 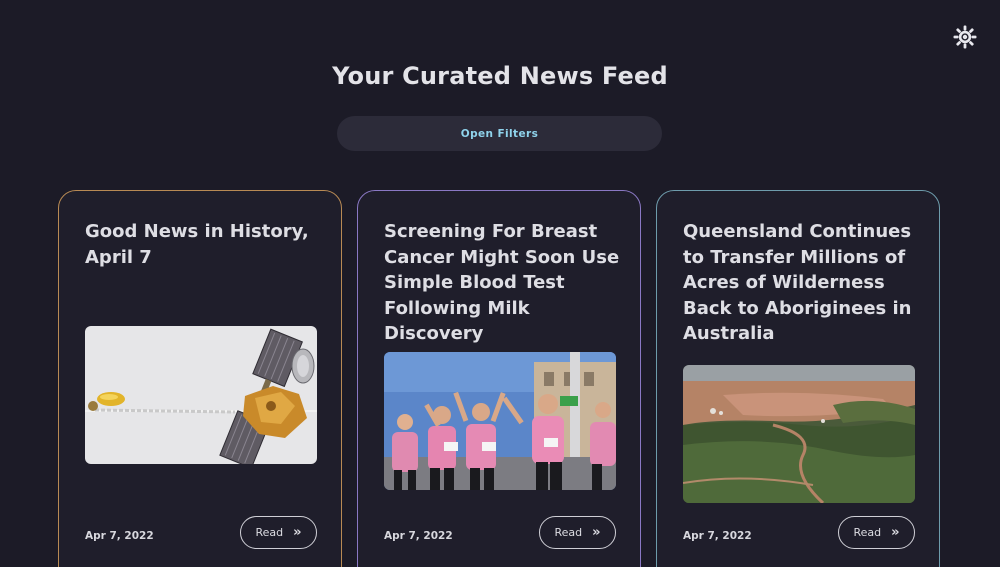 I want to click on open-filters-button: Open Filters, so click(x=499, y=133).